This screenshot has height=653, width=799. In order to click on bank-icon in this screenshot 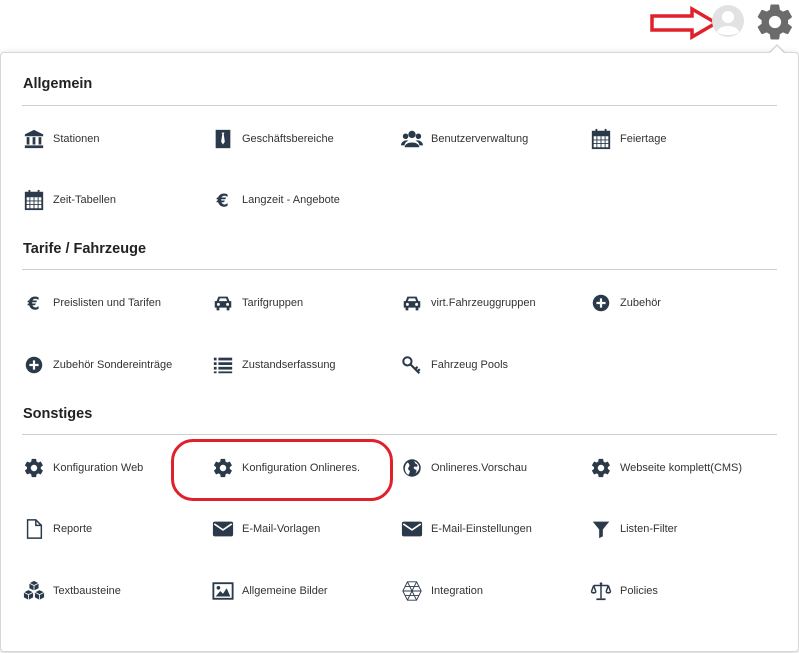, I will do `click(34, 139)`.